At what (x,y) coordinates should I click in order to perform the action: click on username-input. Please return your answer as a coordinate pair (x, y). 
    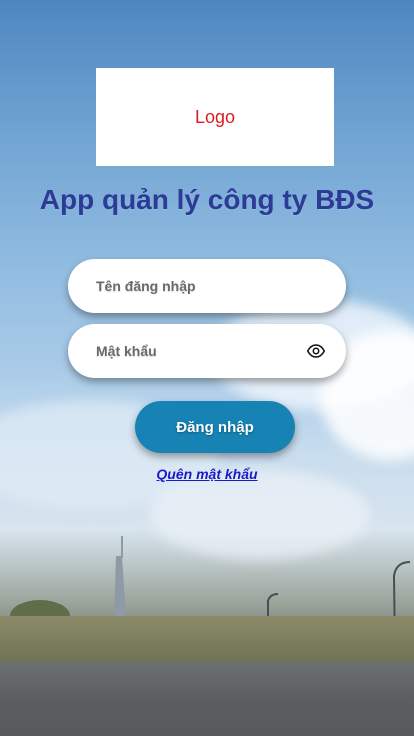
    Looking at the image, I should click on (211, 286).